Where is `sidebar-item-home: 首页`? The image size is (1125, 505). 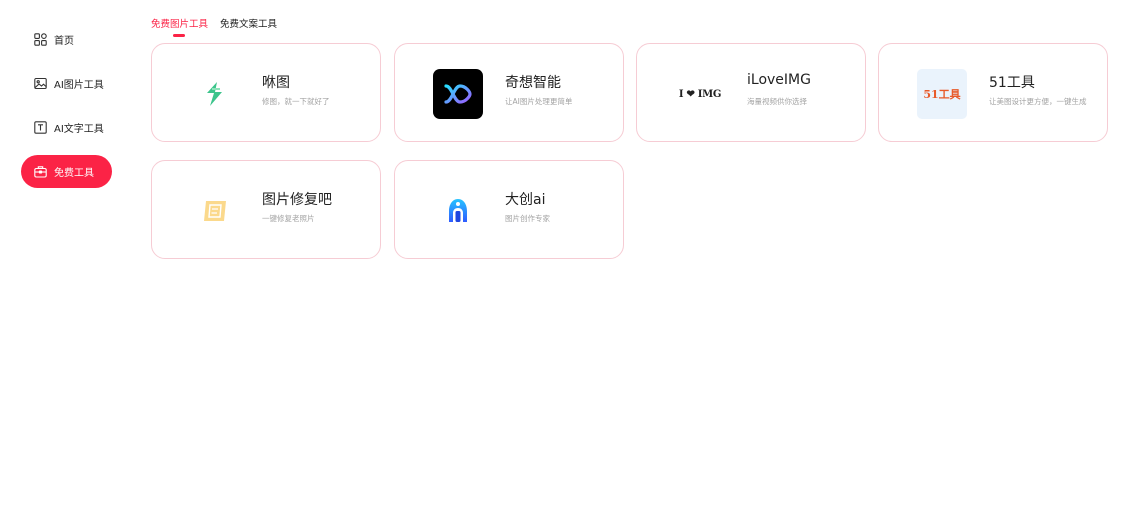
sidebar-item-home: 首页 is located at coordinates (66, 39).